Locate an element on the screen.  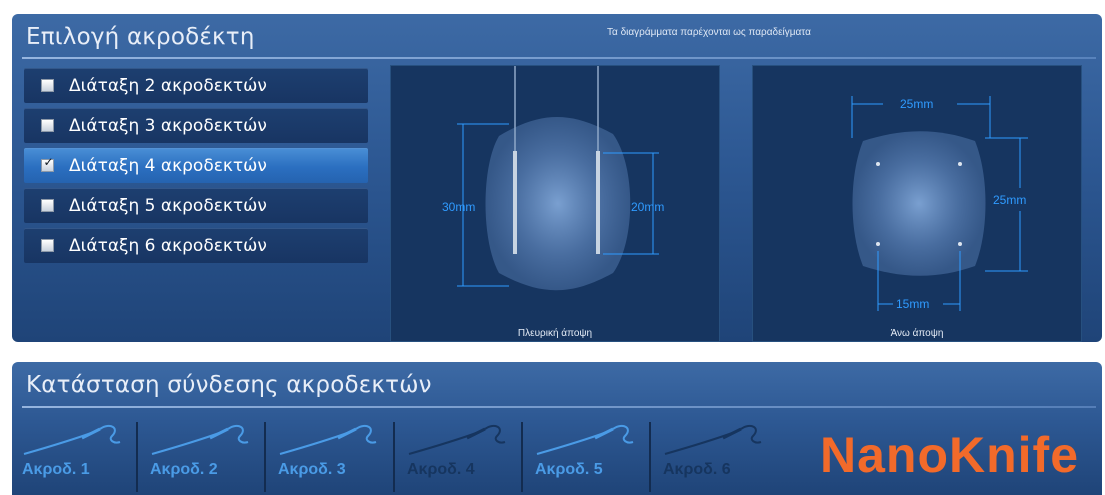
probe-label: Ακροδ. 3 is located at coordinates (312, 469).